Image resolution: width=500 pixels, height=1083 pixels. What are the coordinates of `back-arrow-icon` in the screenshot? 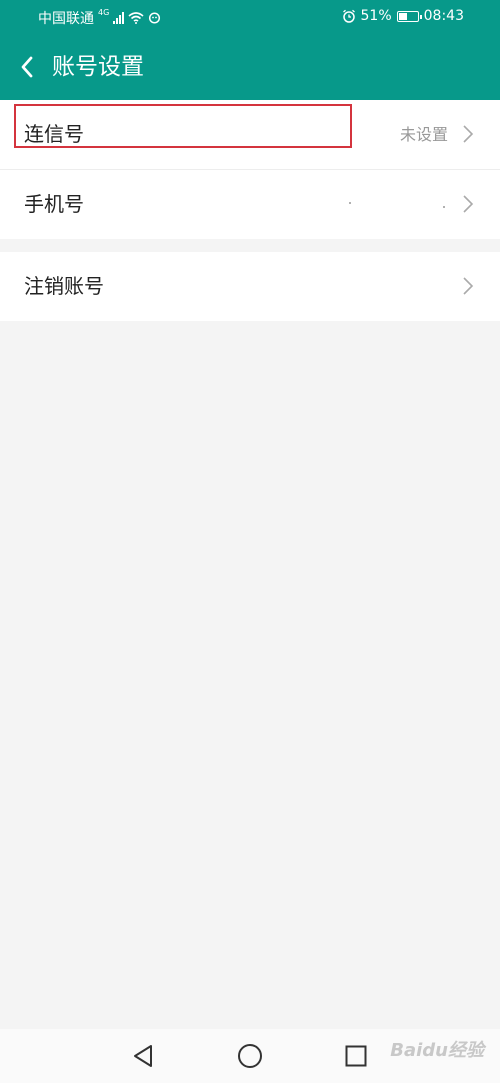 It's located at (27, 67).